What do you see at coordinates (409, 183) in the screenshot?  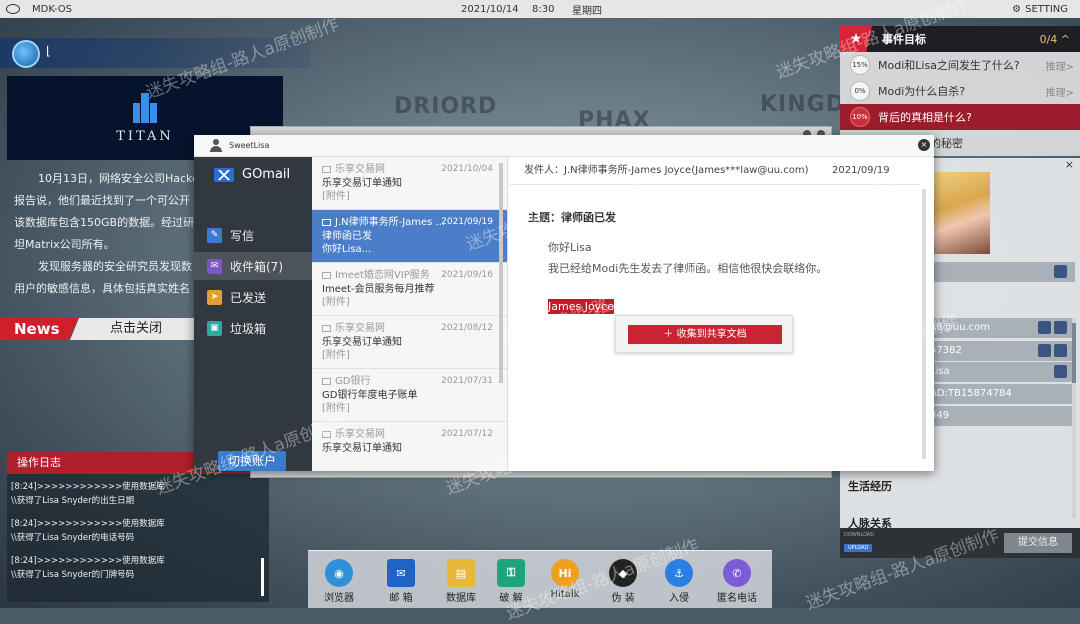 I see `mail-list-item: 乐享交易网 2021/10/04 乐享交易订单通知 [附件]` at bounding box center [409, 183].